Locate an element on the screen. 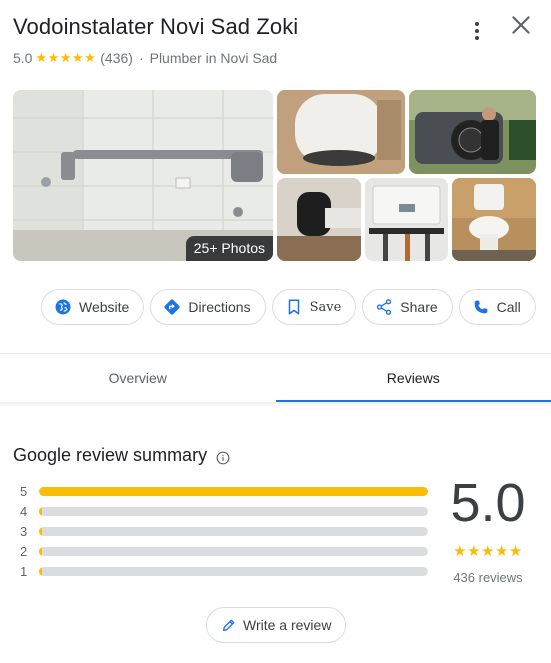 This screenshot has height=663, width=551. rating-row-label: 3 is located at coordinates (24, 531).